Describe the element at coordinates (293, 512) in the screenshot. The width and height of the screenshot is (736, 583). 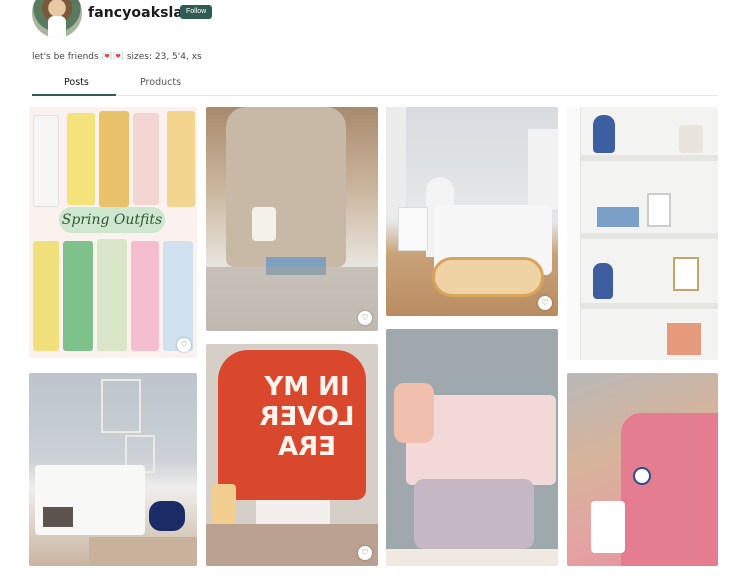
I see `shorts` at that location.